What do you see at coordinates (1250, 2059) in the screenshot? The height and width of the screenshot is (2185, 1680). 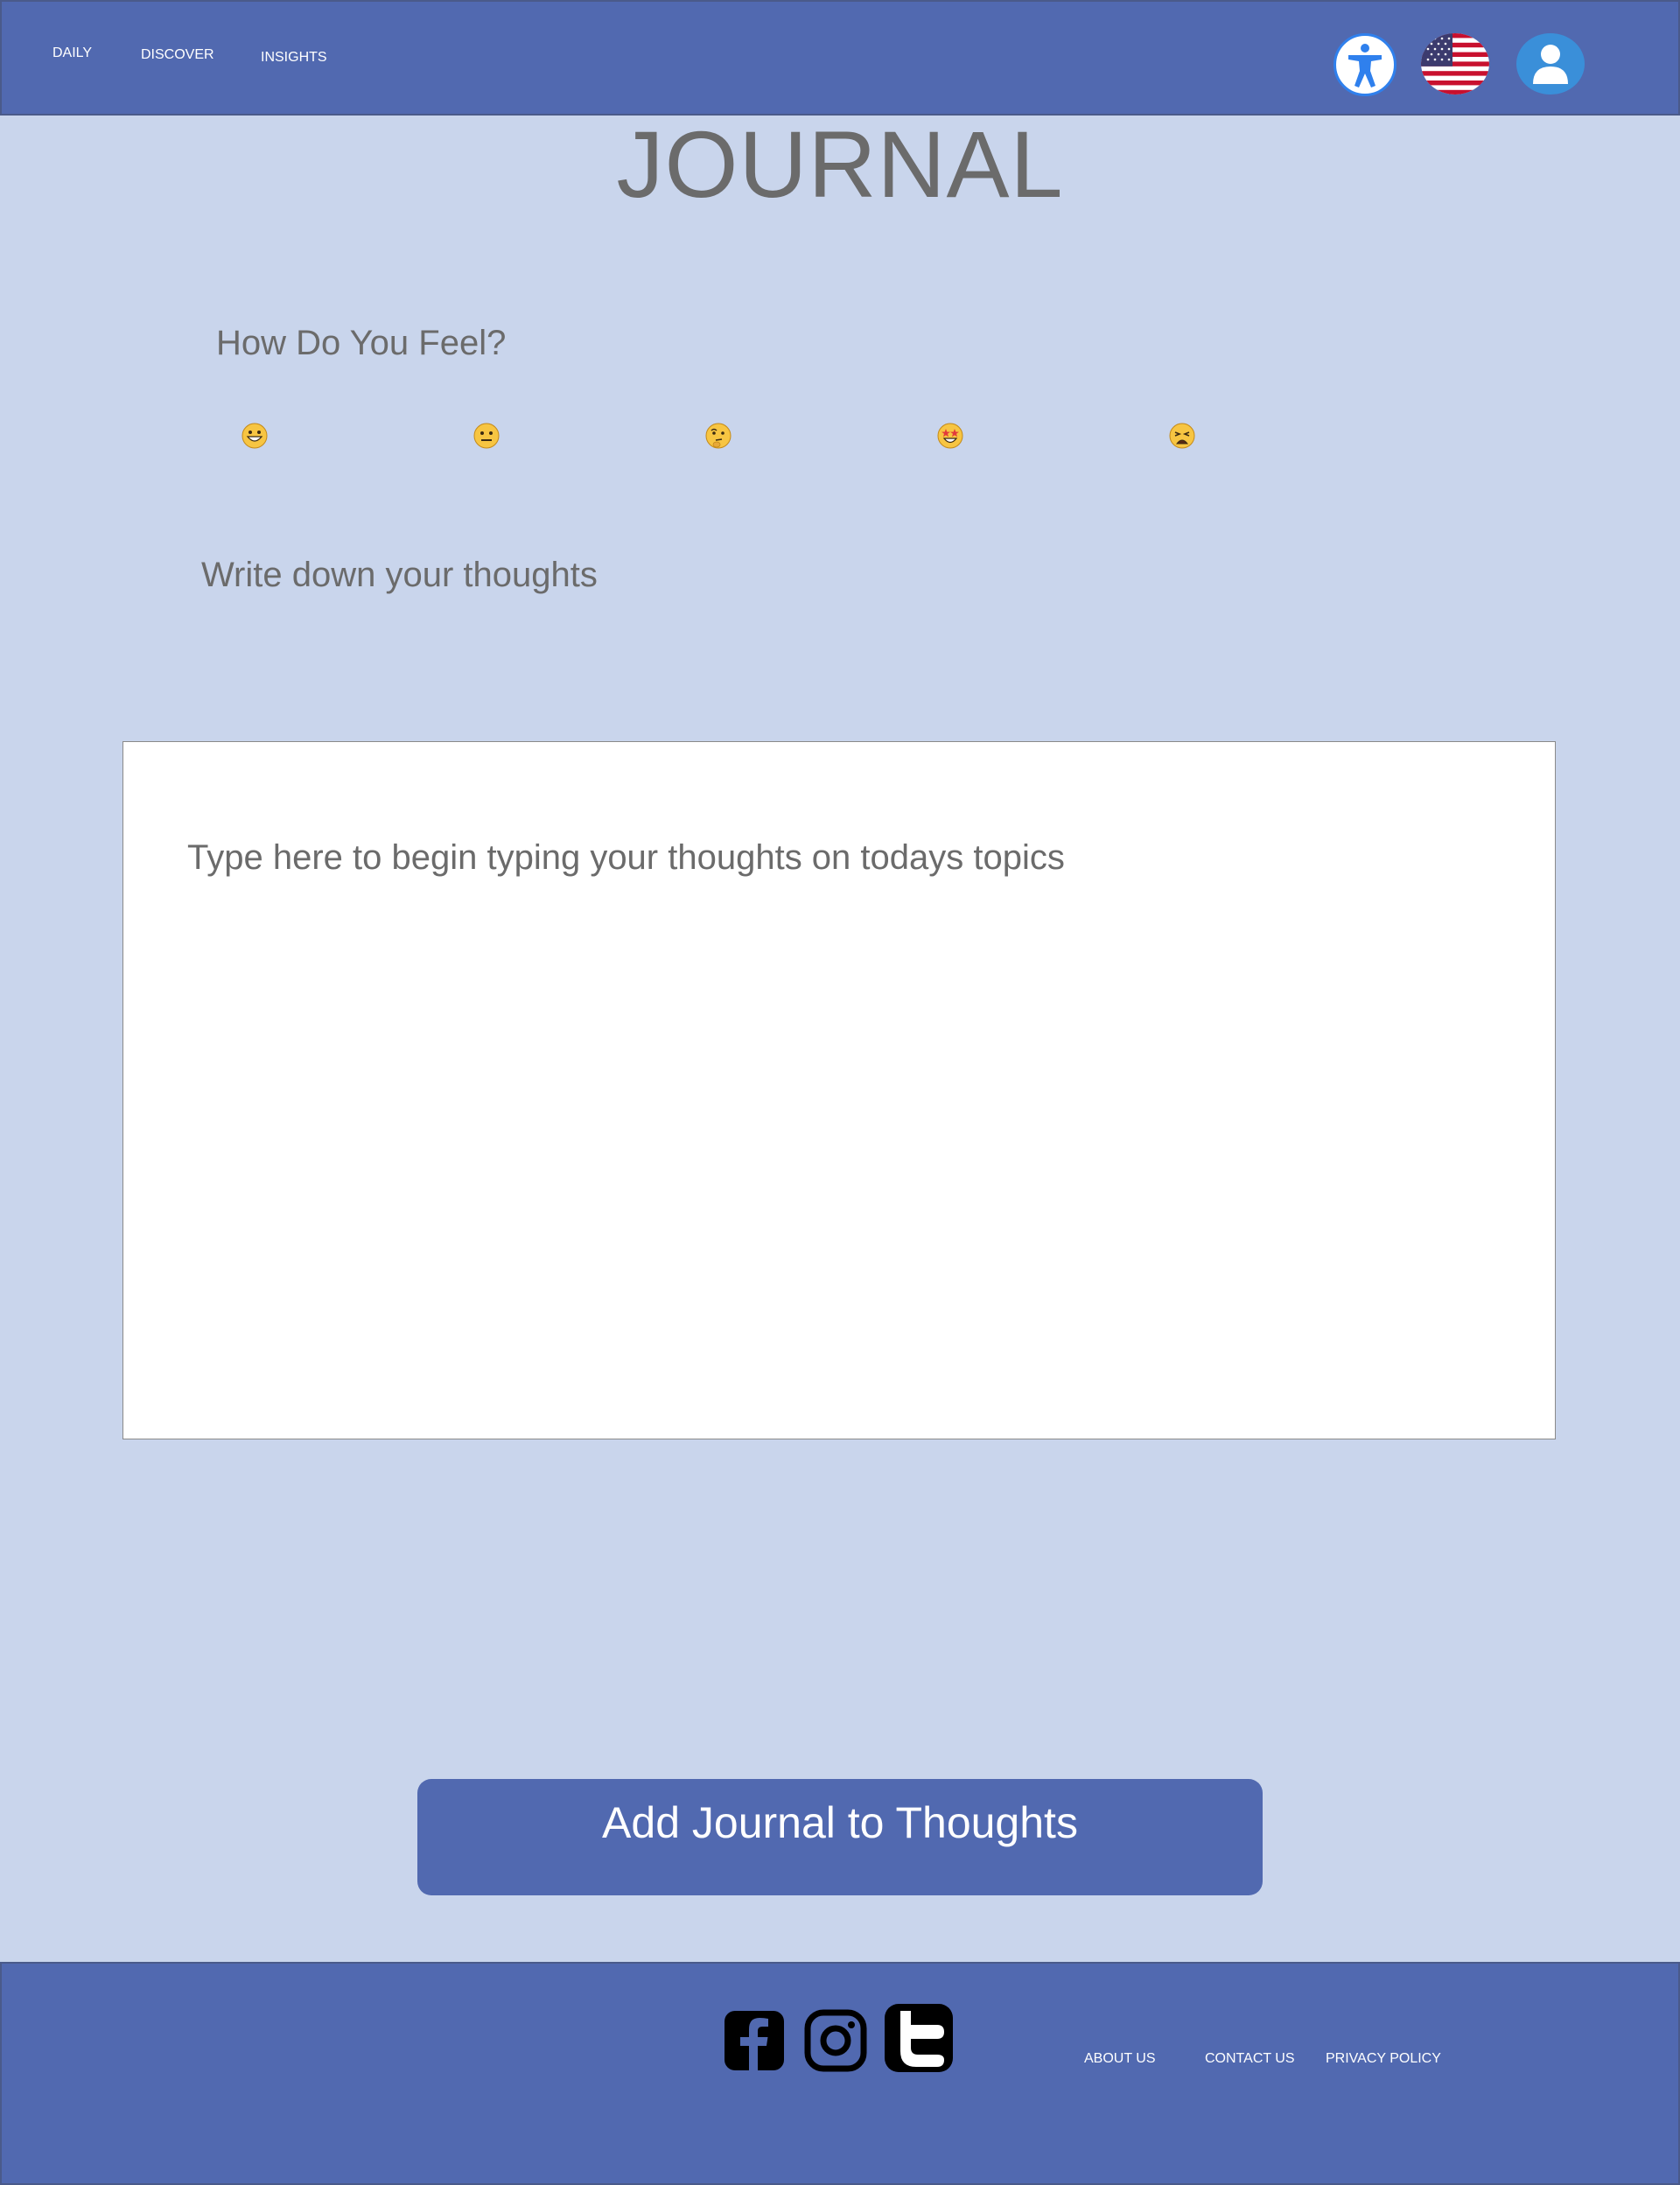 I see `footer-contact-us-link: CONTACT US` at bounding box center [1250, 2059].